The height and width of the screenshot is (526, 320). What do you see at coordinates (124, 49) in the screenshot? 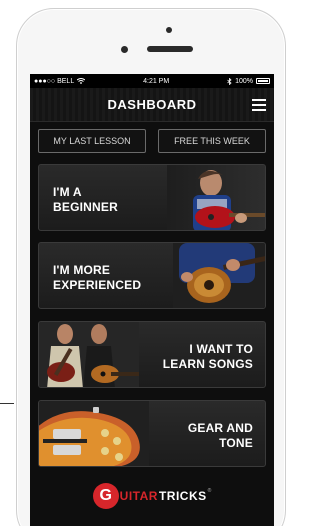
I see `front-camera` at bounding box center [124, 49].